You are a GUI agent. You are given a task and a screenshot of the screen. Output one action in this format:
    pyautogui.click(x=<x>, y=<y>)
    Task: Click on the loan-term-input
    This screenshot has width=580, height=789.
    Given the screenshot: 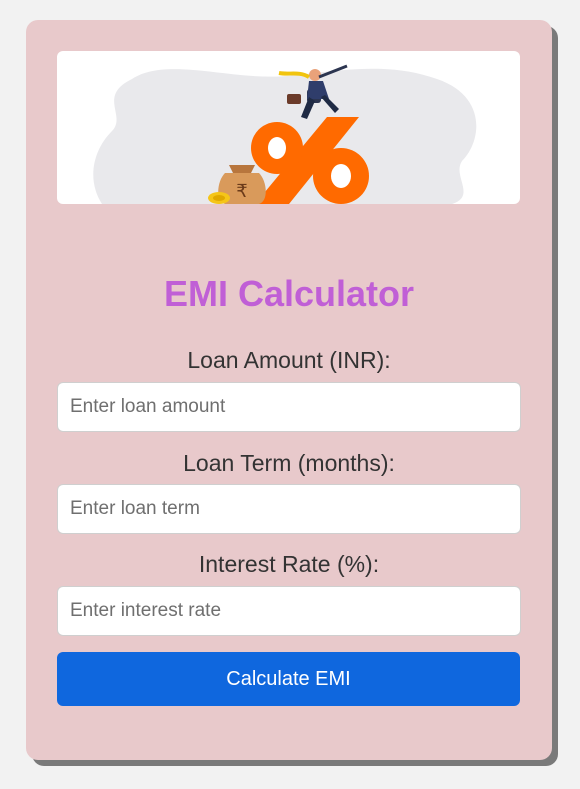 What is the action you would take?
    pyautogui.click(x=289, y=509)
    